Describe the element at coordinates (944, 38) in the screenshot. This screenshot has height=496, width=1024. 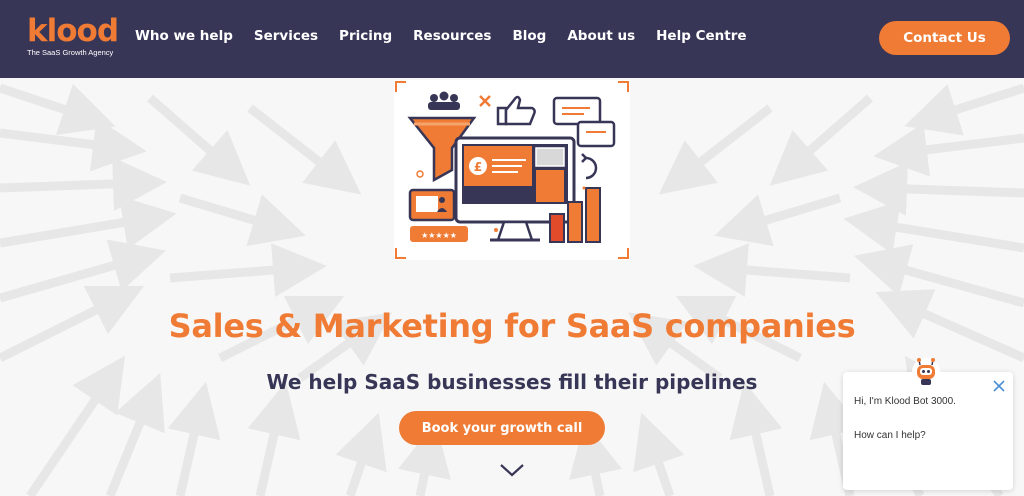
I see `contact-us-button: Contact Us` at that location.